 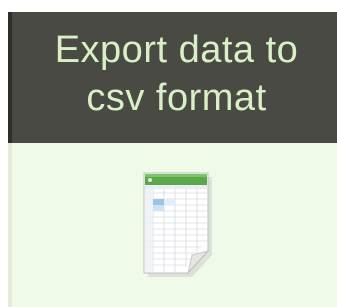 I want to click on left-margin, so click(x=4, y=153).